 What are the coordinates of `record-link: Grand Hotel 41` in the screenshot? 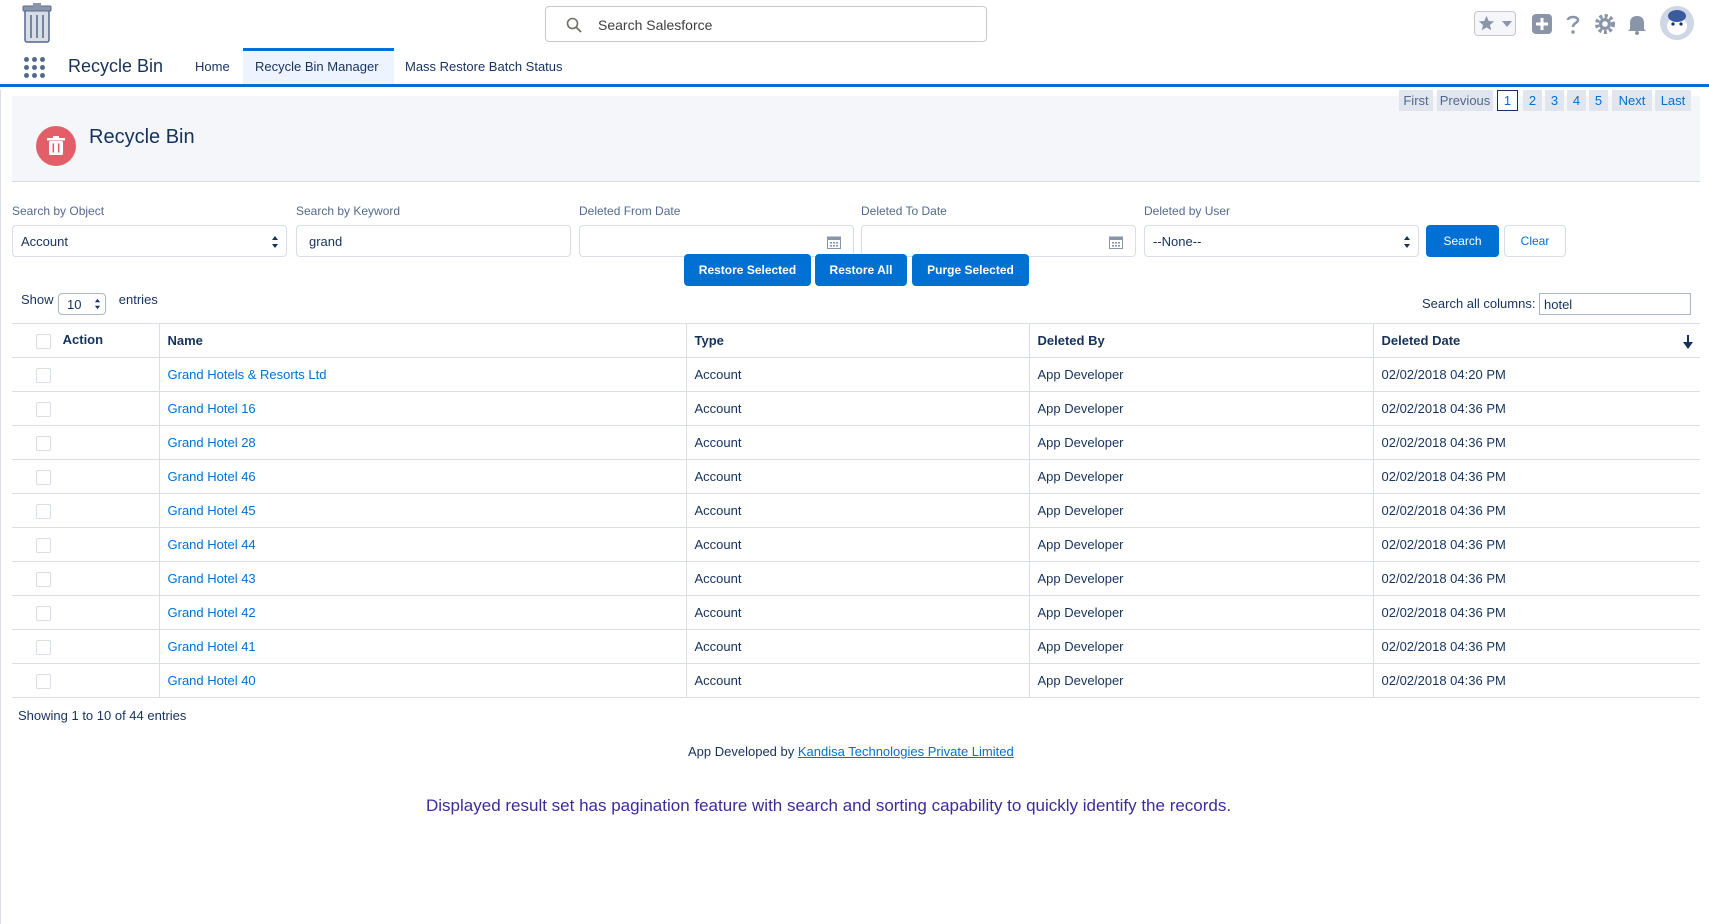 It's located at (212, 646).